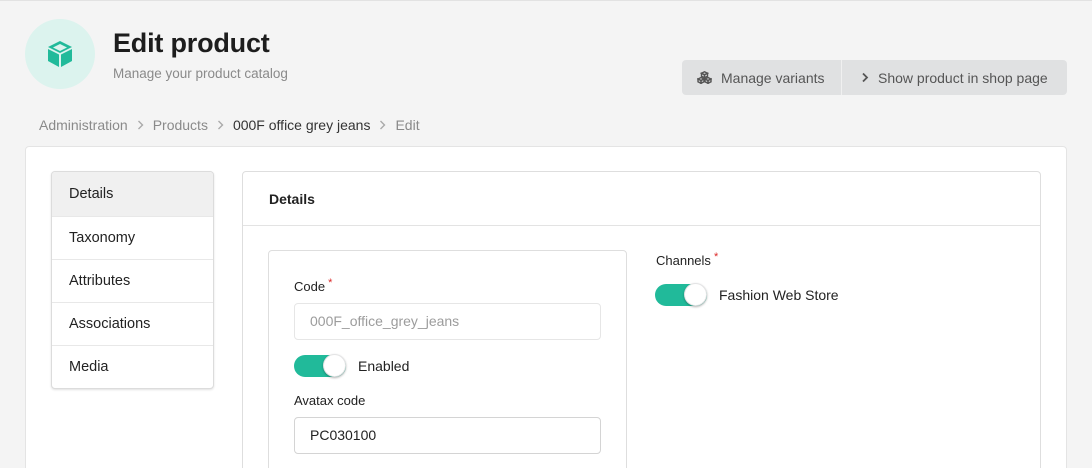 The image size is (1092, 468). Describe the element at coordinates (447, 321) in the screenshot. I see `code-input: 000F_office_grey_jeans` at that location.